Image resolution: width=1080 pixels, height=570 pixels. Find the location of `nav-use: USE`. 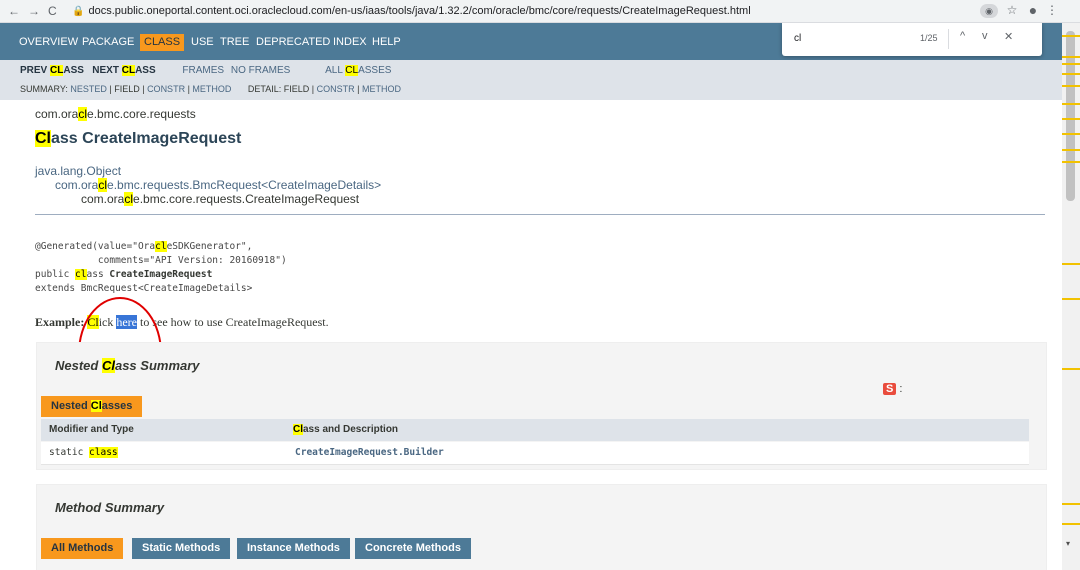

nav-use: USE is located at coordinates (202, 42).